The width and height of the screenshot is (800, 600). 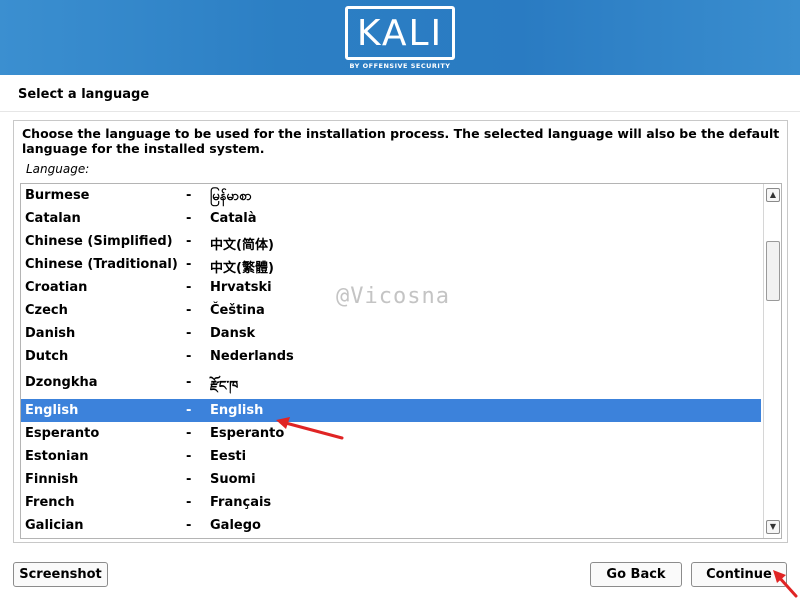 What do you see at coordinates (84, 94) in the screenshot?
I see `page-title: Select a language` at bounding box center [84, 94].